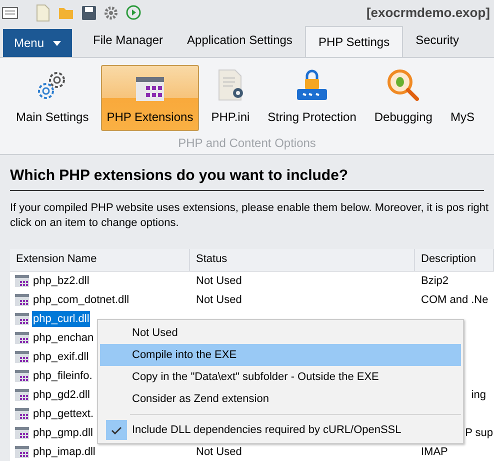  What do you see at coordinates (247, 143) in the screenshot?
I see `group-label: PHP and Content Options` at bounding box center [247, 143].